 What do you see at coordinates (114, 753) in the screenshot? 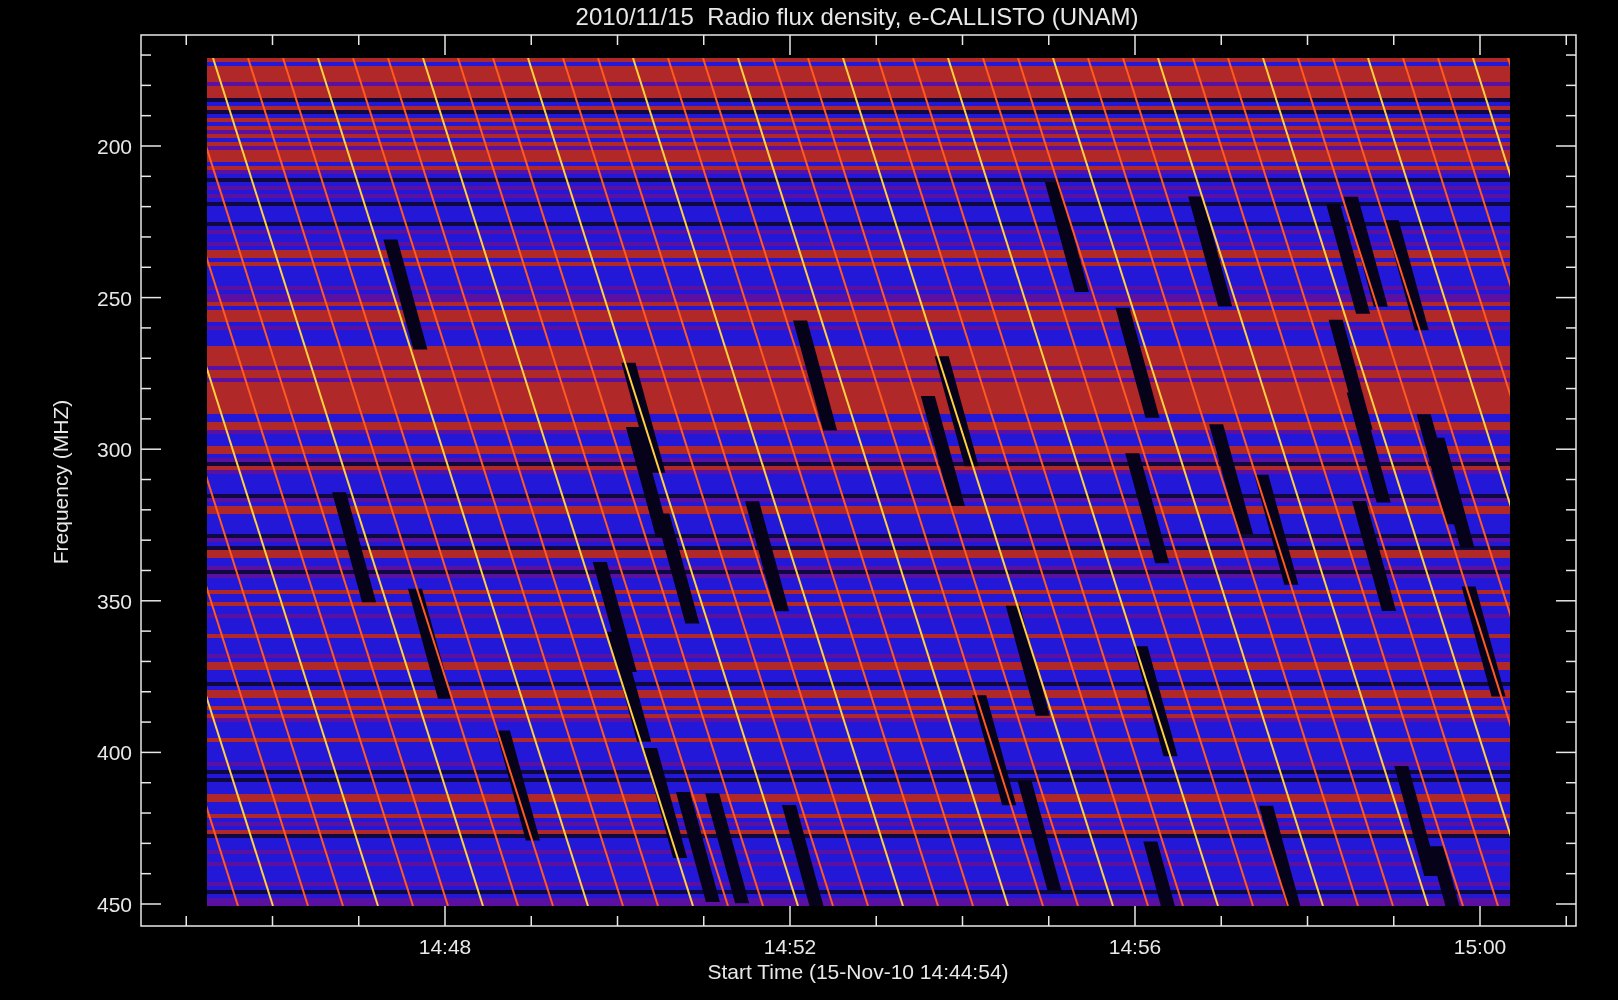
I see `tick-label: 400` at bounding box center [114, 753].